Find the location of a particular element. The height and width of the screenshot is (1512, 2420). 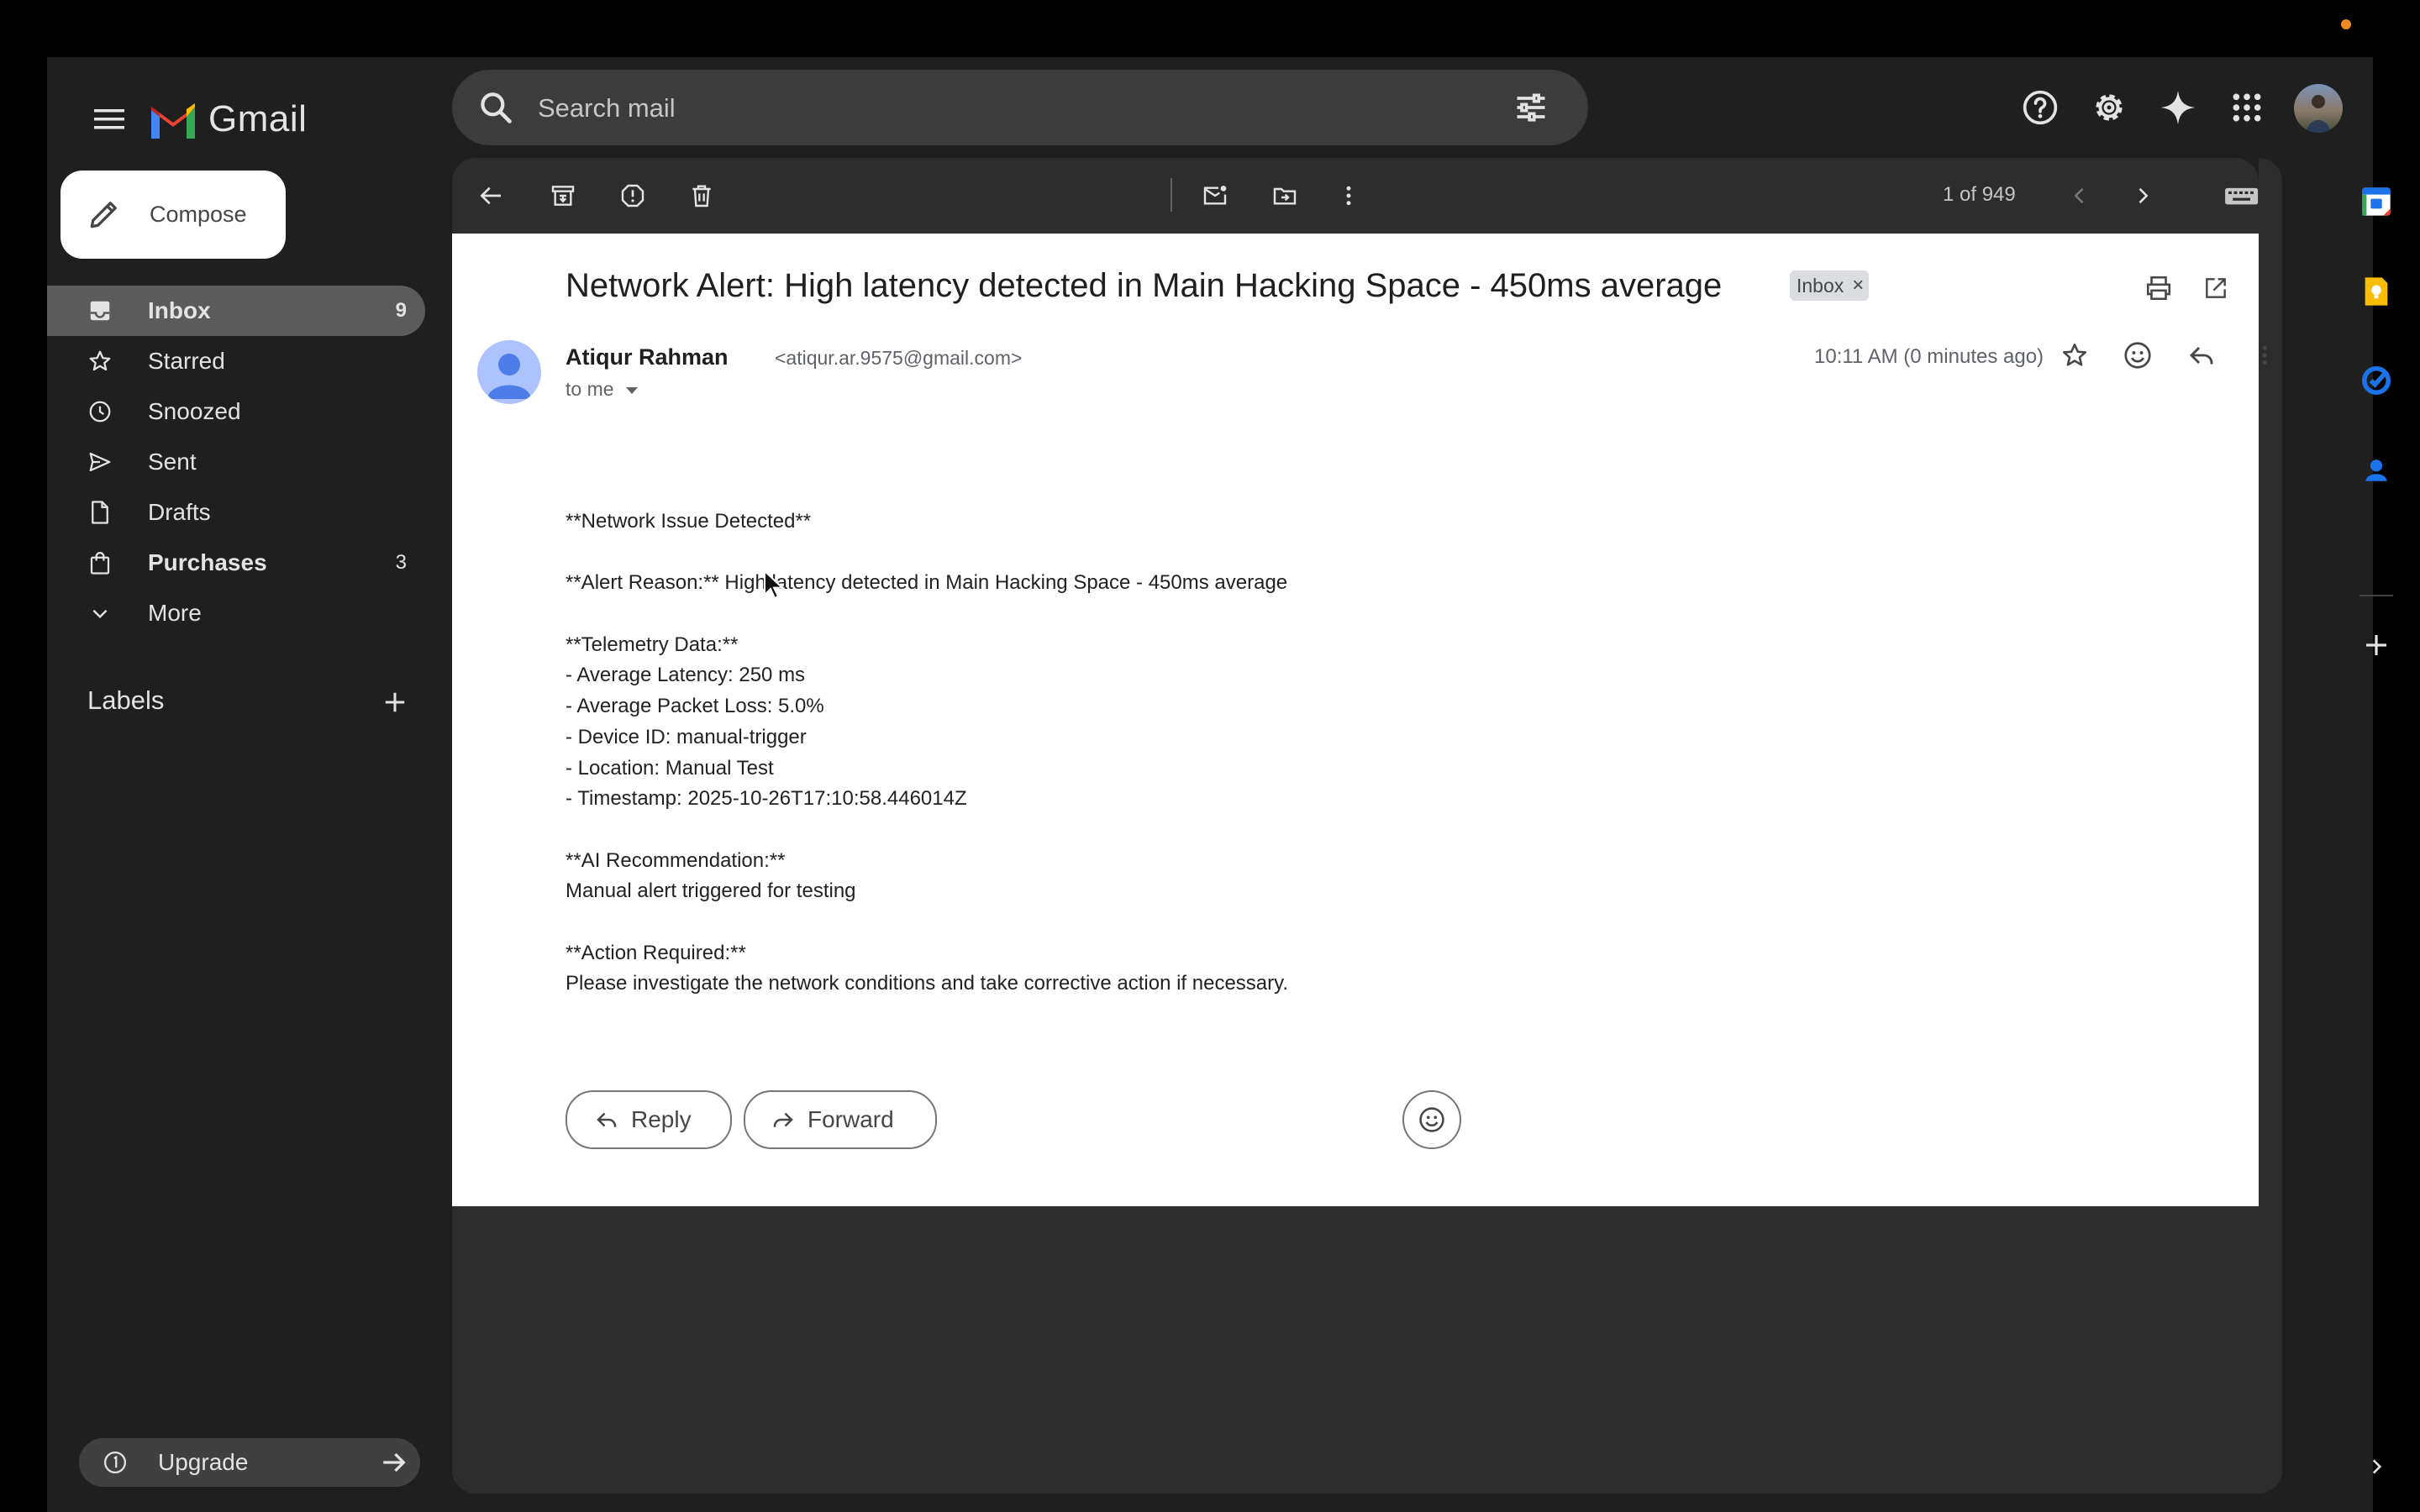

unread-count: 9 is located at coordinates (401, 310).